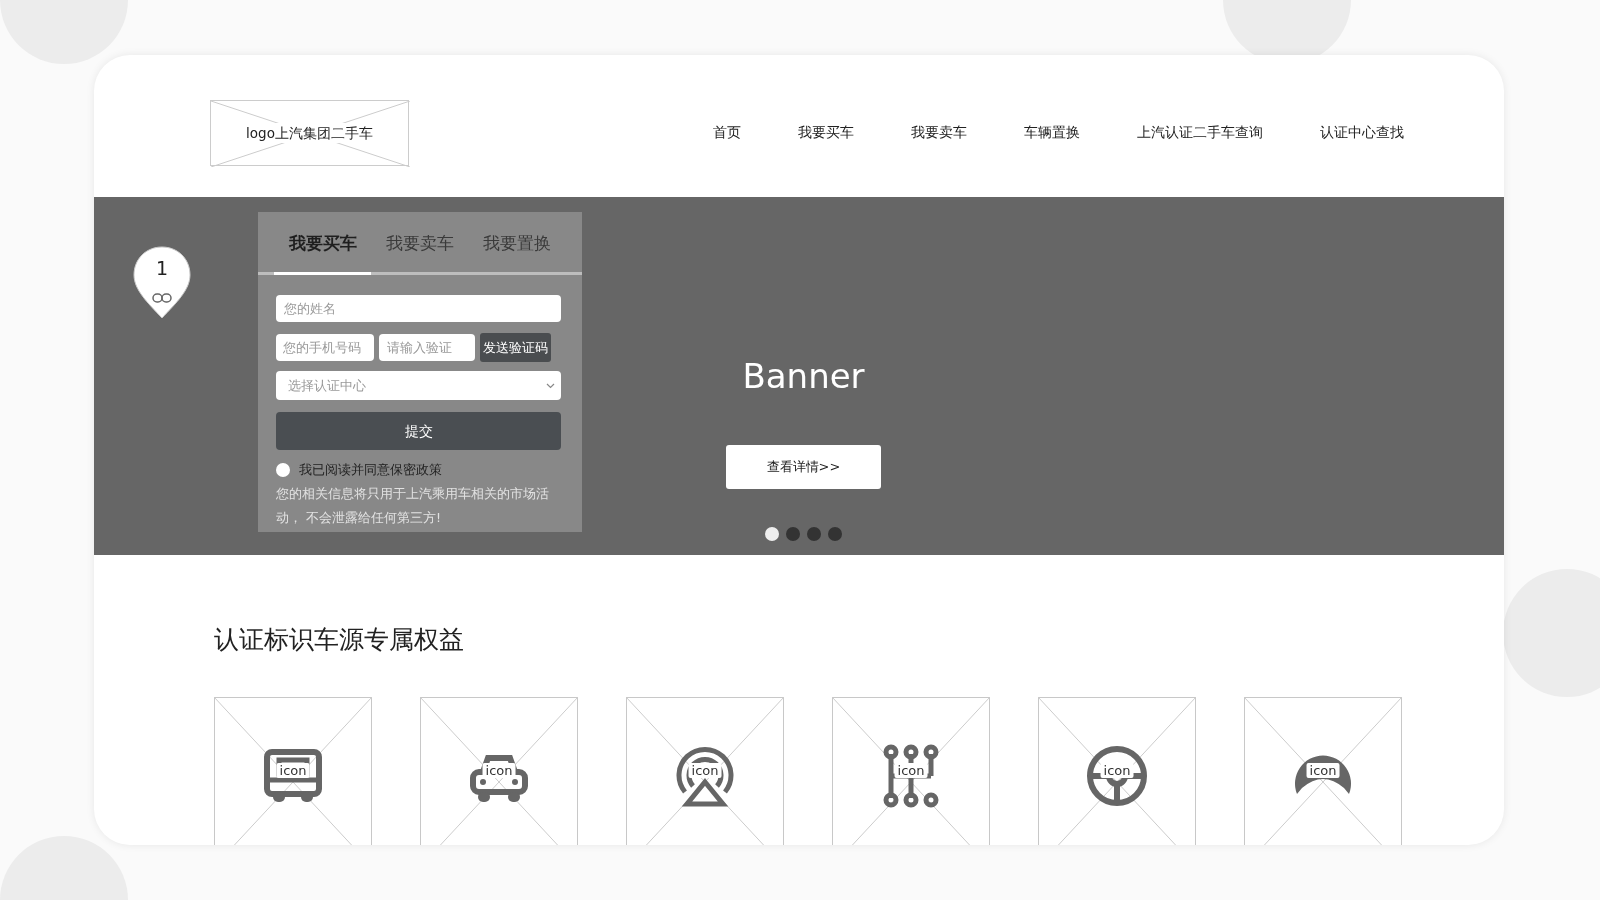 The image size is (1600, 900). Describe the element at coordinates (803, 467) in the screenshot. I see `details-button: 查看详情>>` at that location.